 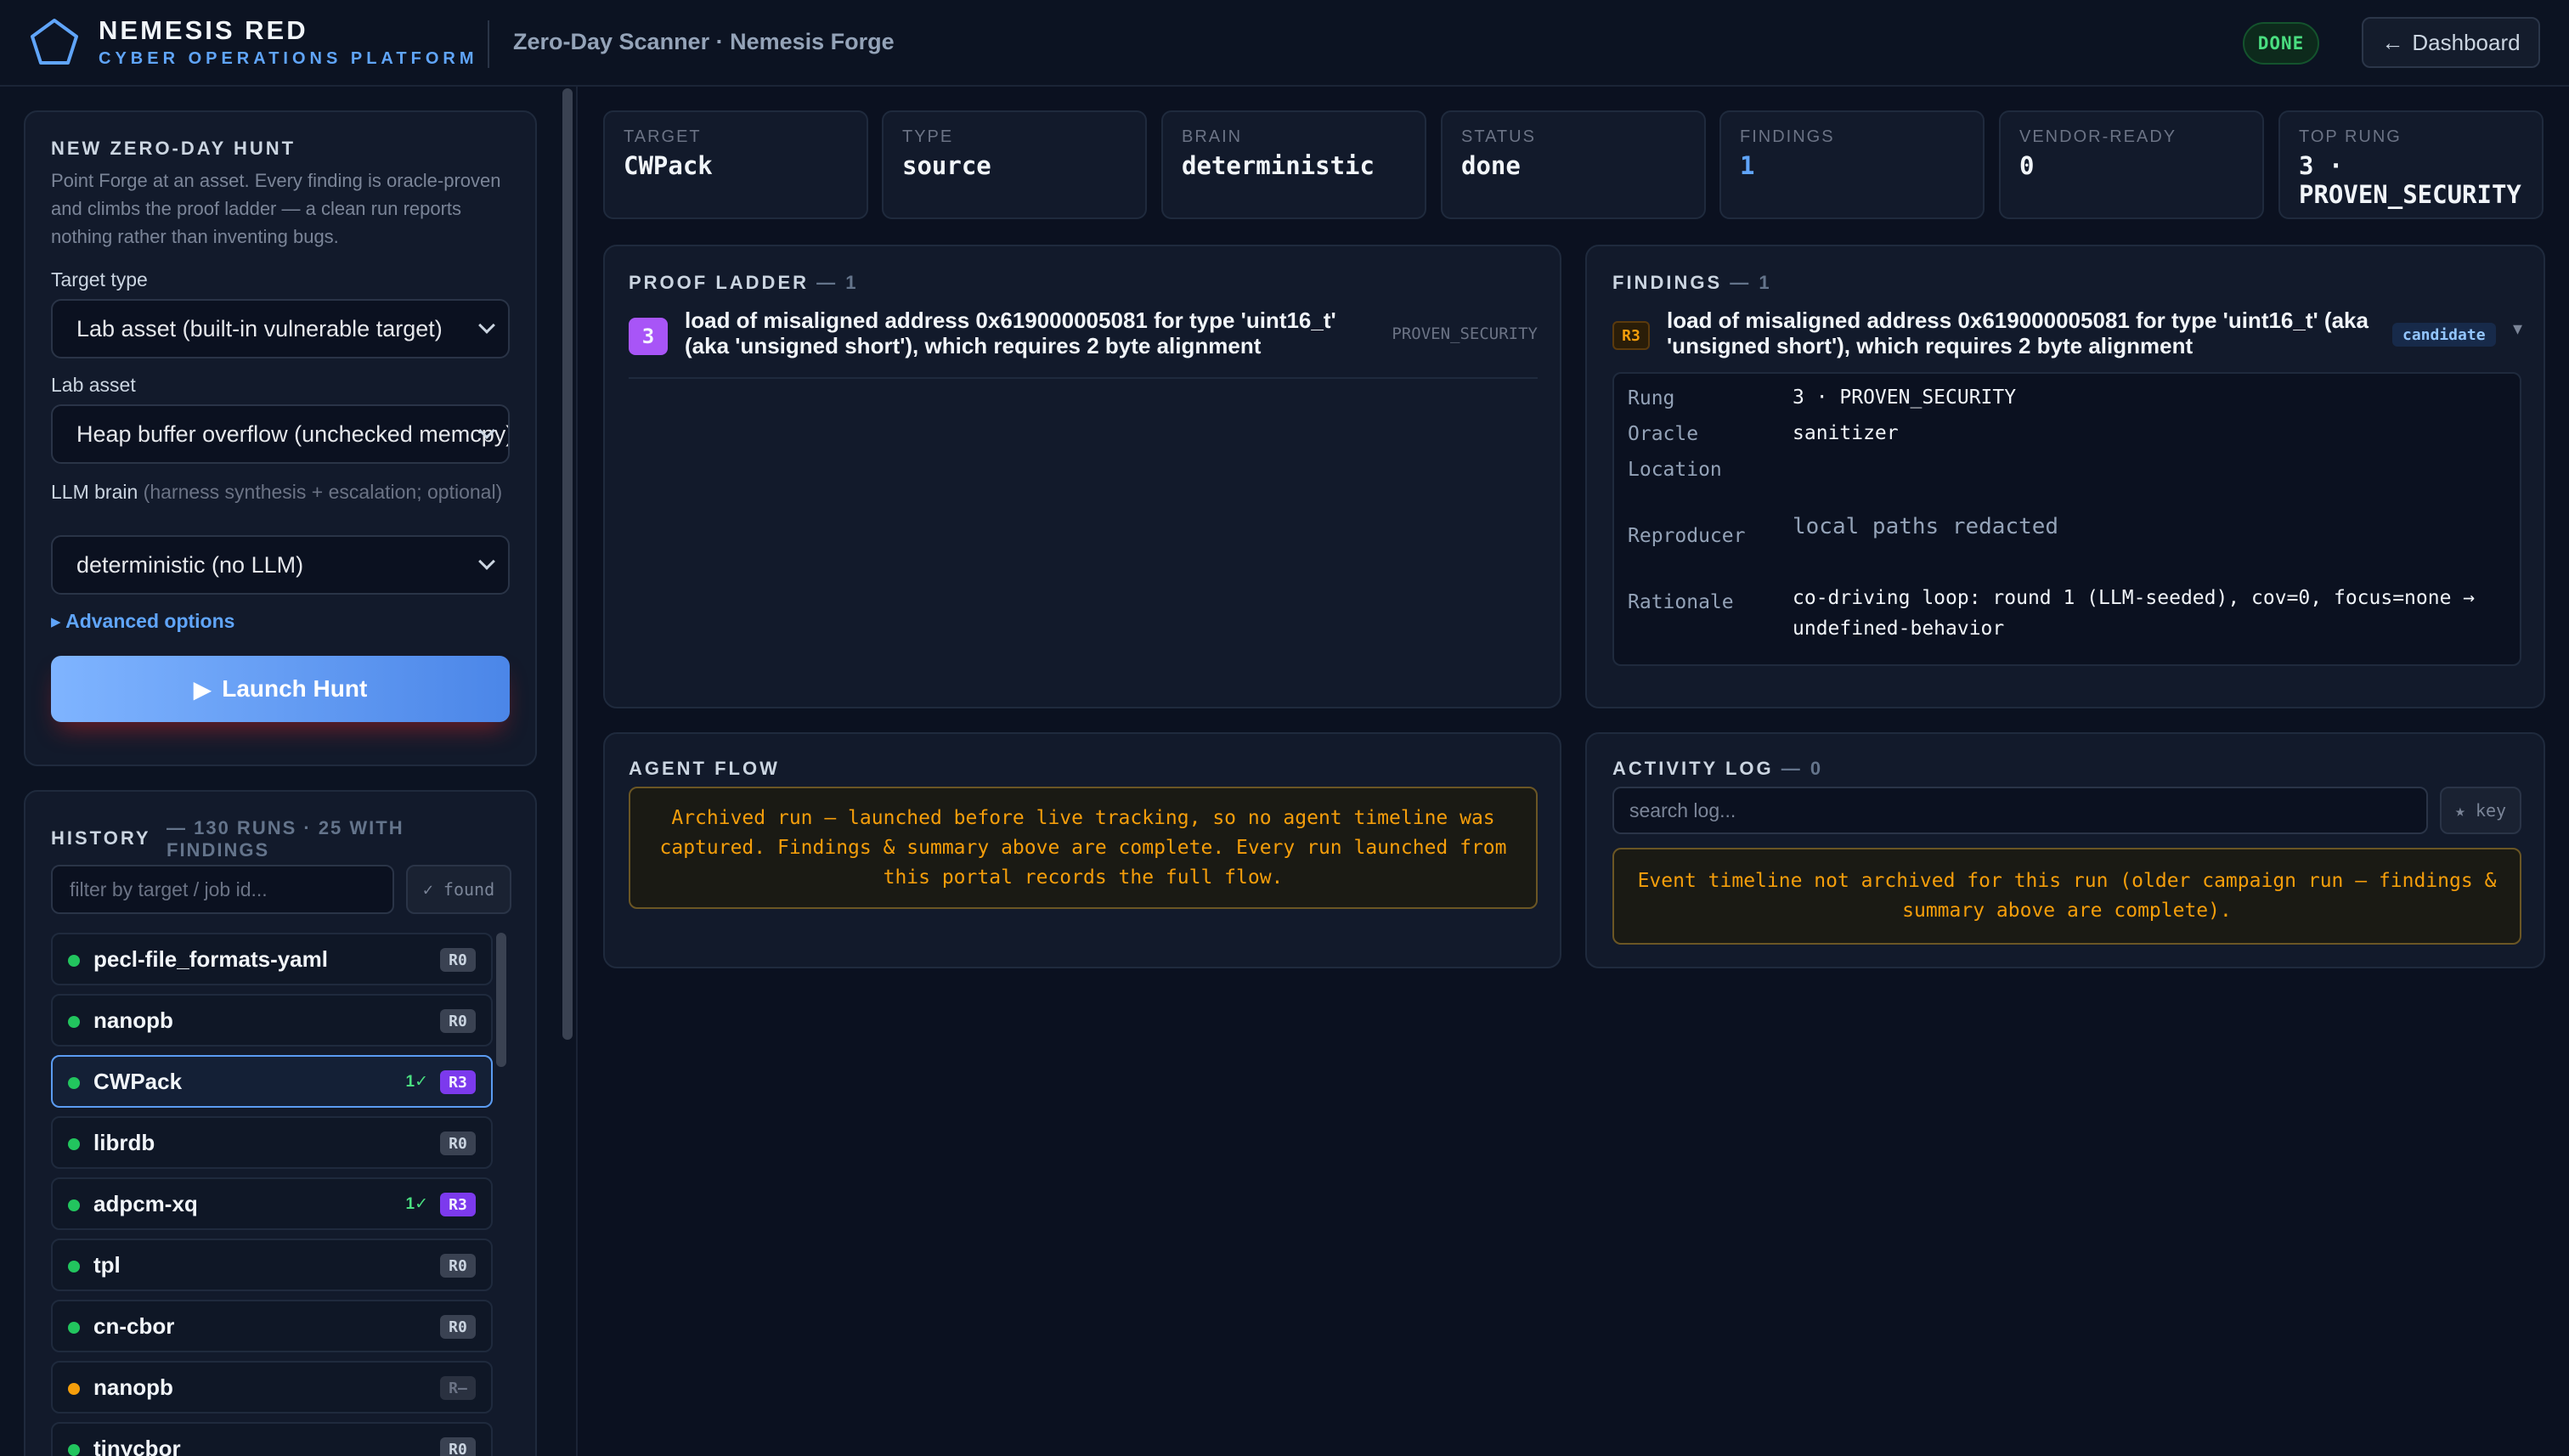 I want to click on history-item: tpl R0, so click(x=272, y=1265).